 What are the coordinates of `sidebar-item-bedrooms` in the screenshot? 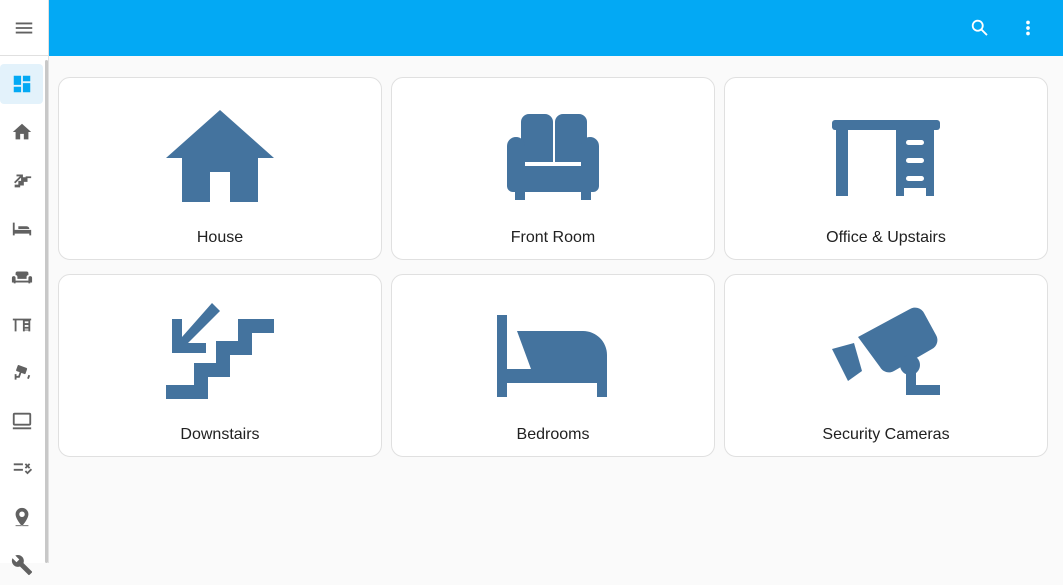 It's located at (21, 229).